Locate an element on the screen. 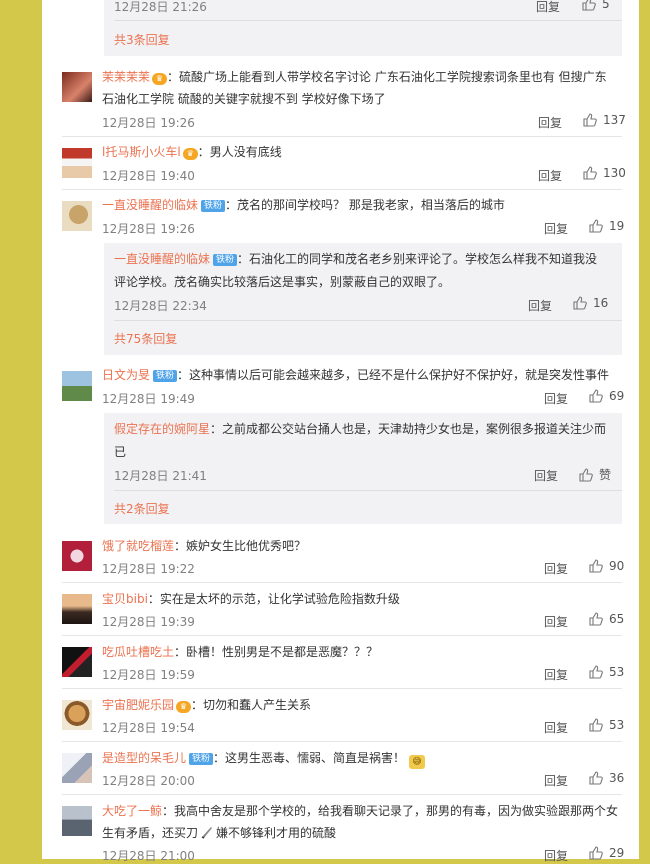 The image size is (650, 864). reply-time: 12月28日 22:34 is located at coordinates (160, 306).